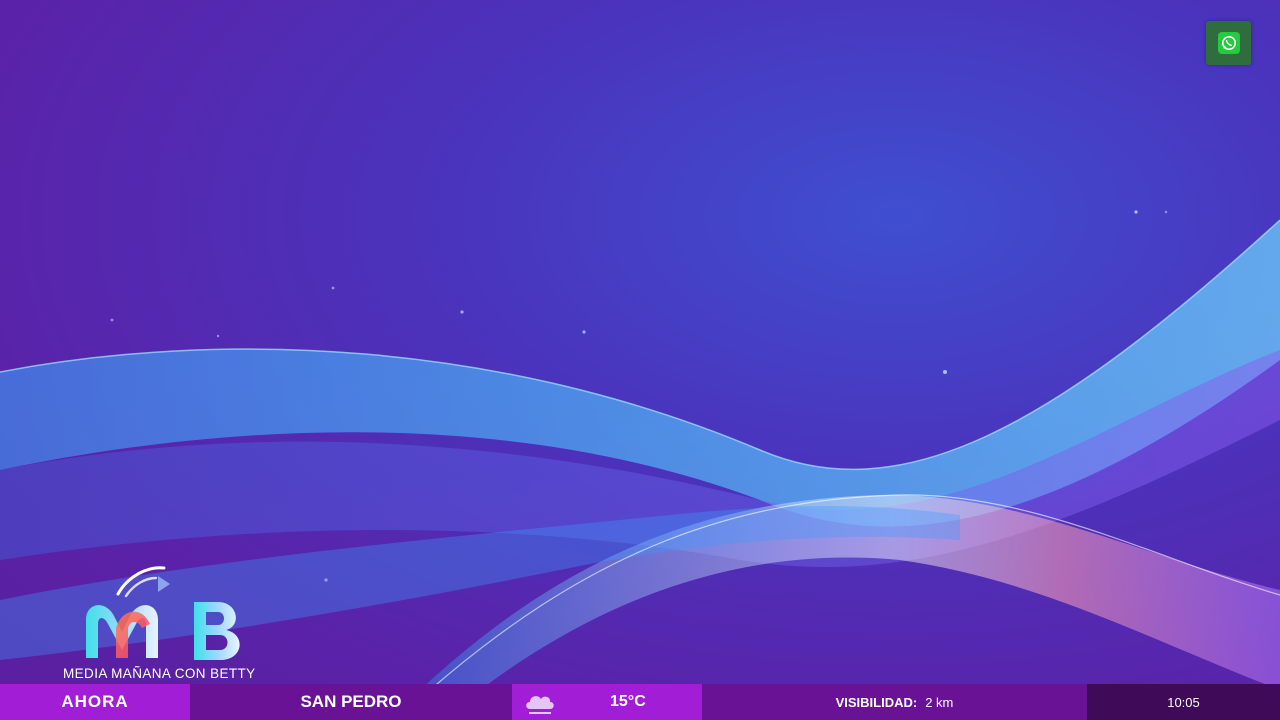 The image size is (1280, 720). Describe the element at coordinates (1183, 702) in the screenshot. I see `clock-time: 10:05` at that location.